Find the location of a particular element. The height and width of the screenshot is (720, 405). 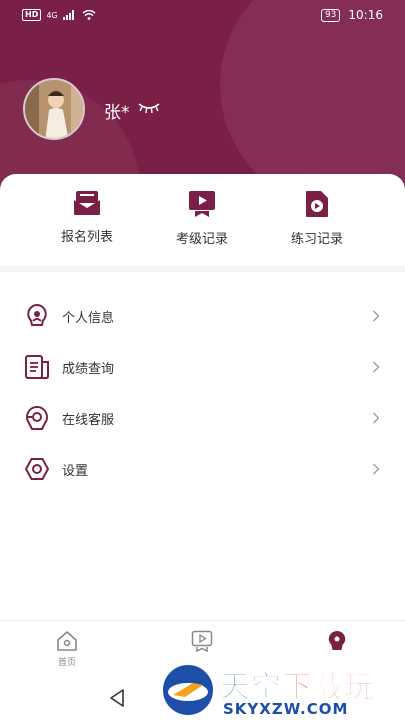

tab-label: 首页 is located at coordinates (66, 663).